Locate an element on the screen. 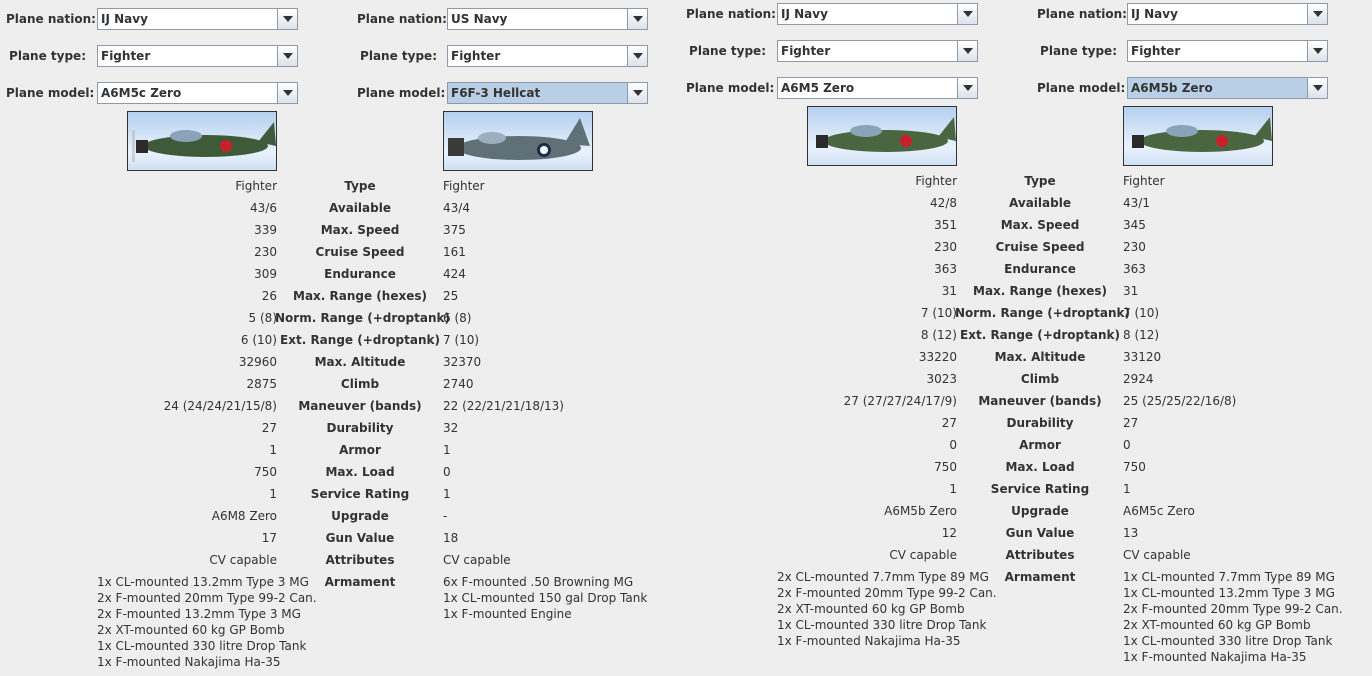 The image size is (1372, 676). left-plane-image is located at coordinates (882, 136).